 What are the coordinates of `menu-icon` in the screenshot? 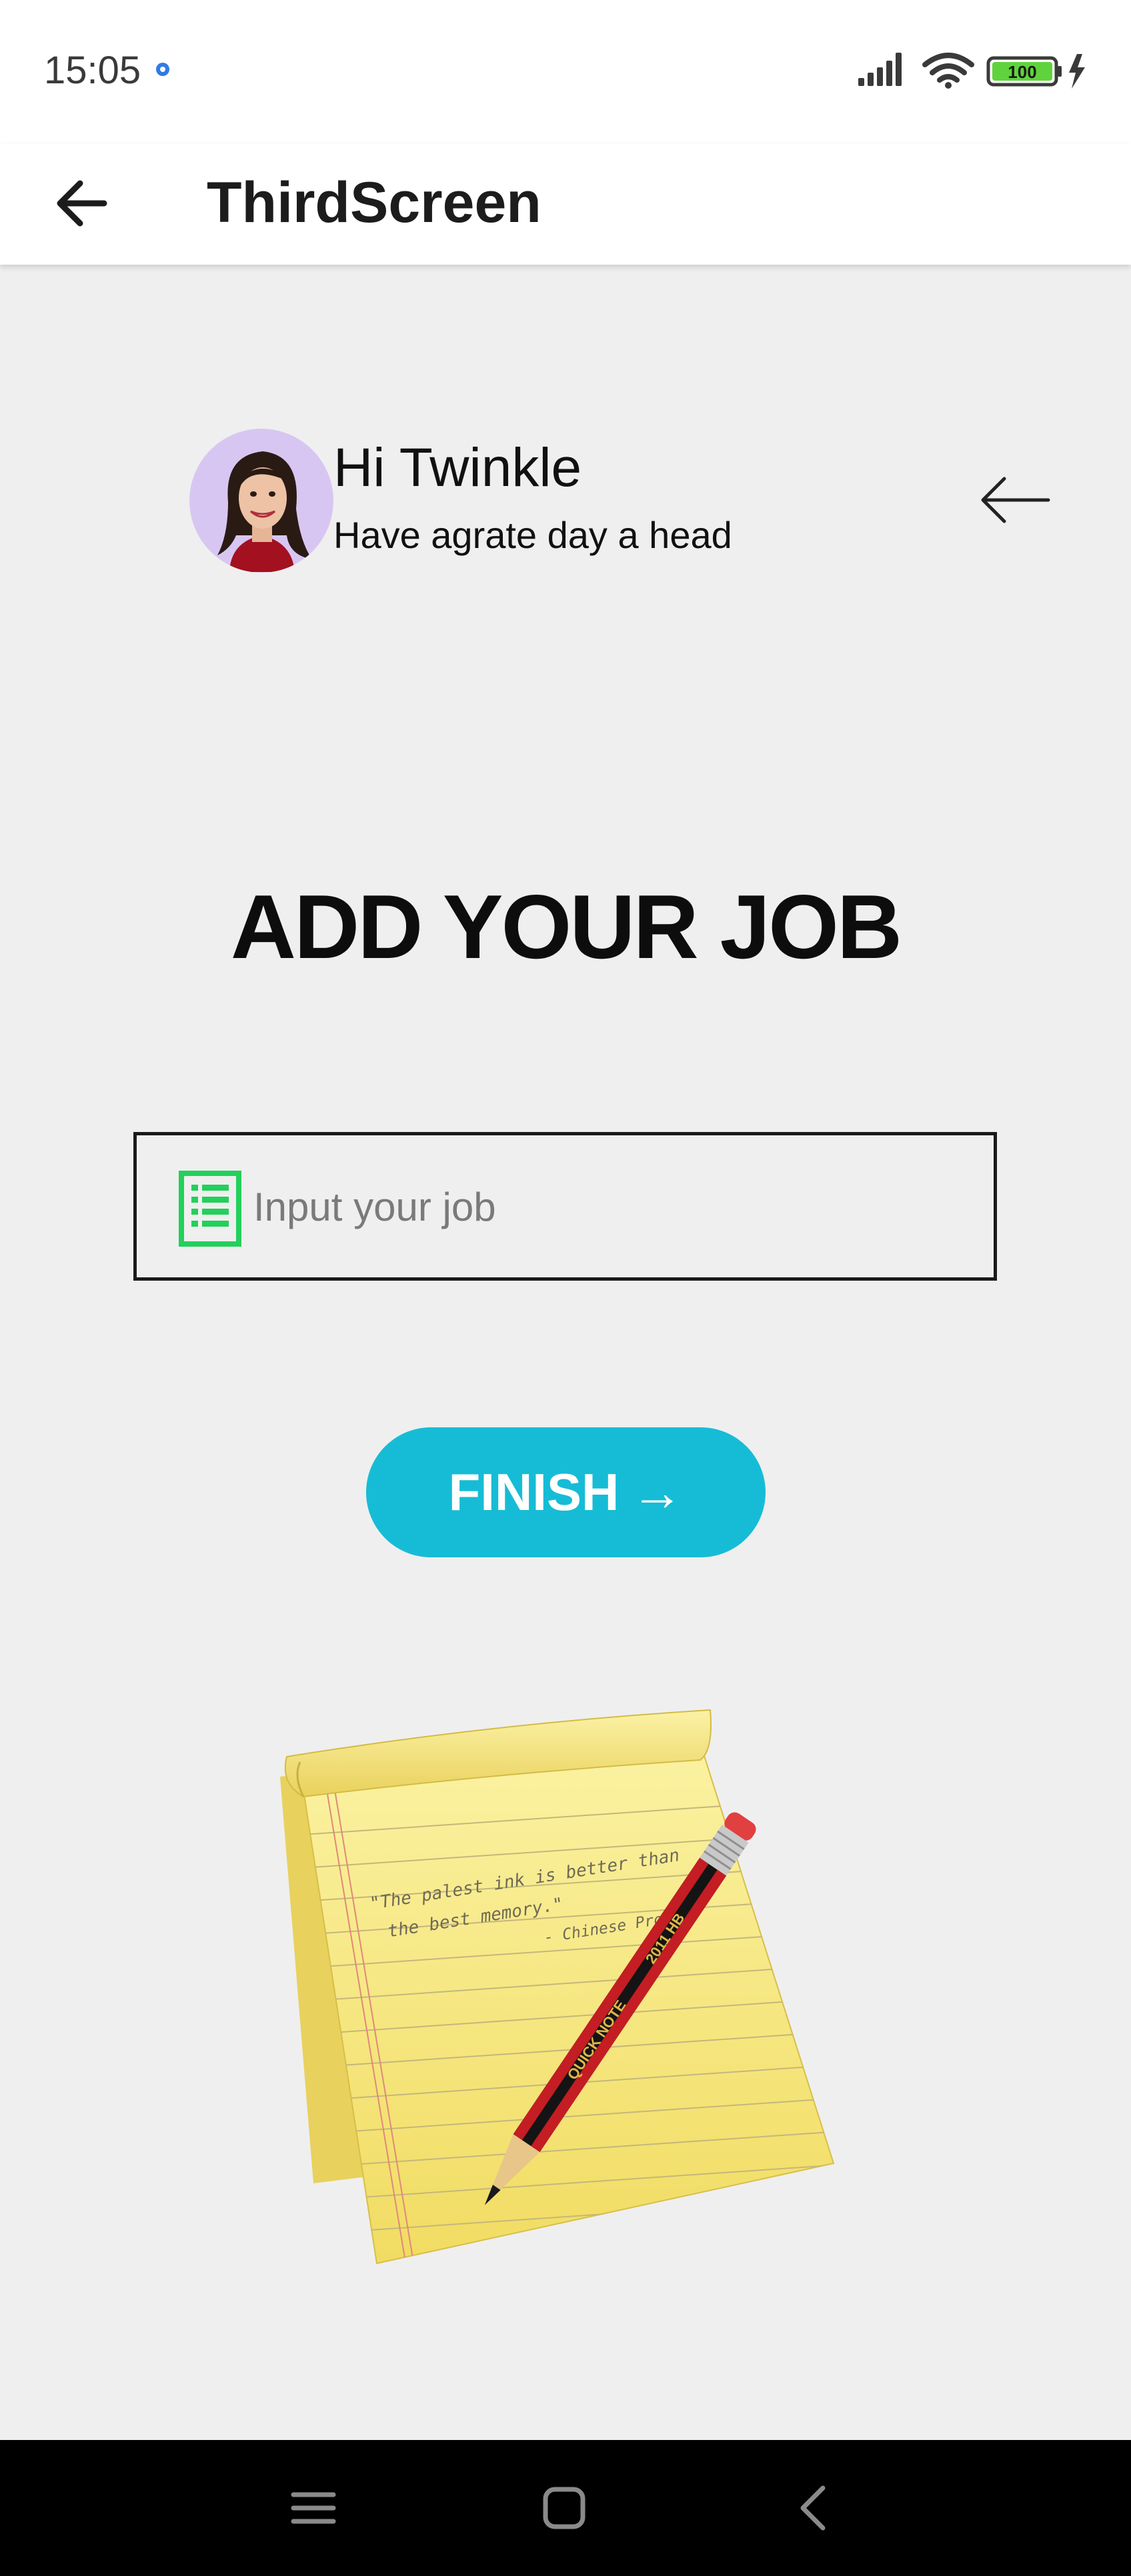 It's located at (313, 2508).